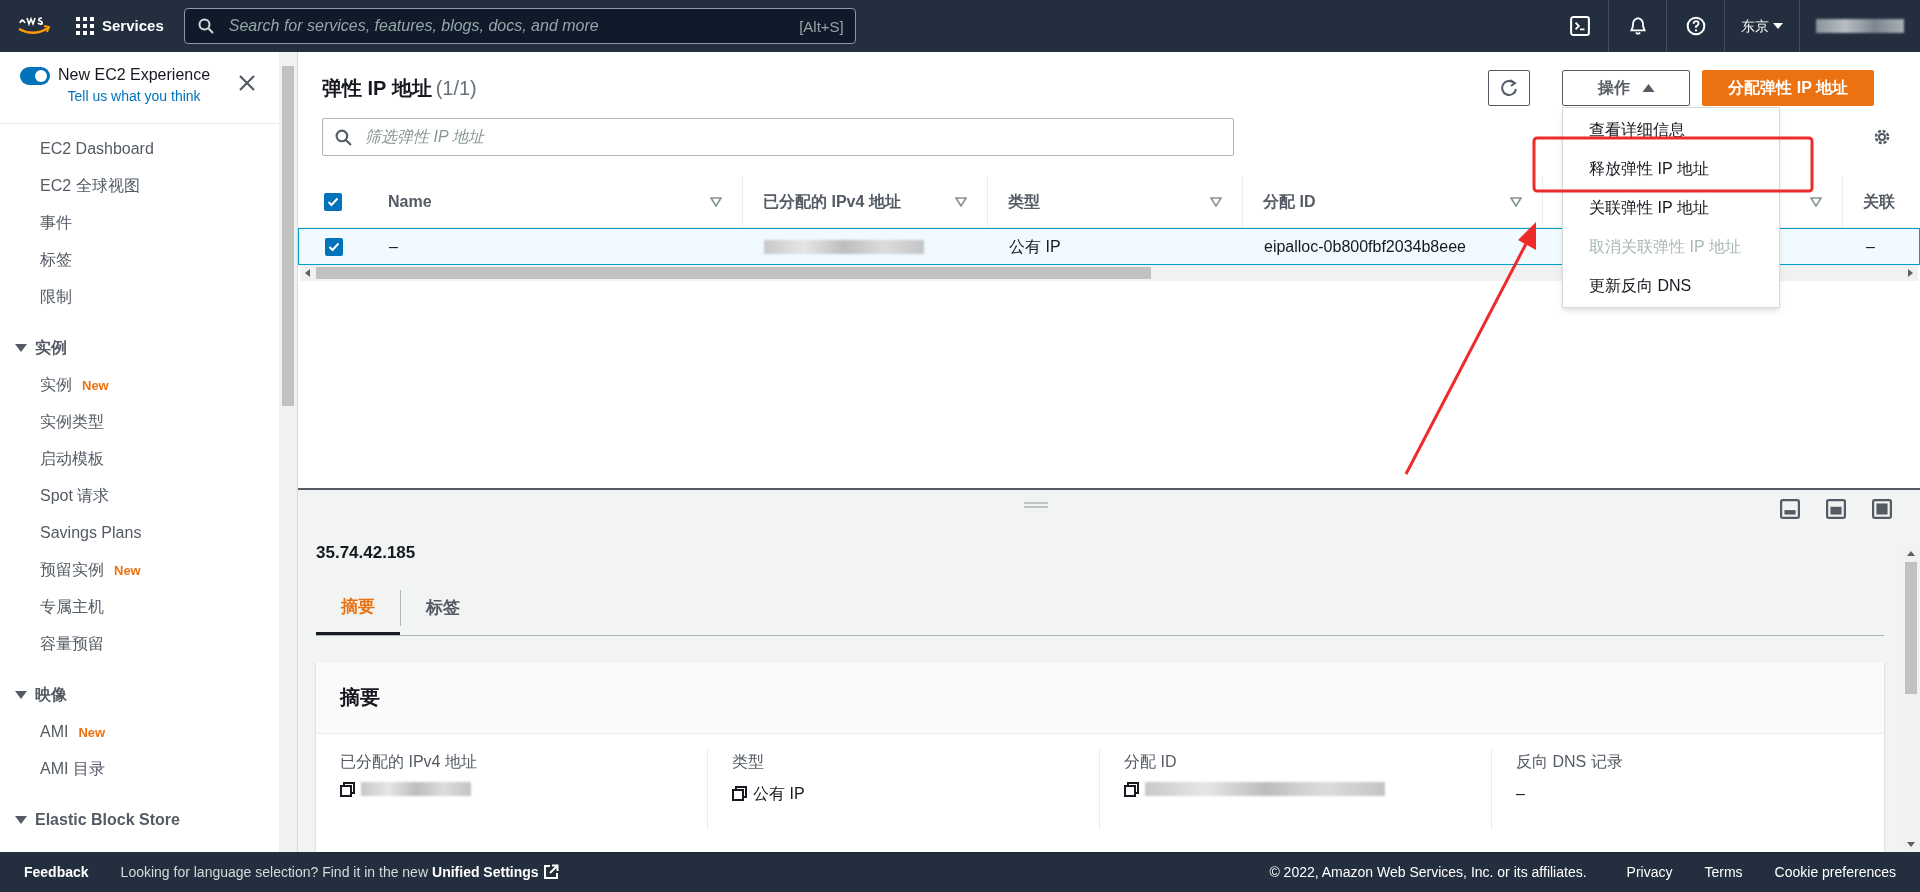 Image resolution: width=1920 pixels, height=892 pixels. I want to click on menu-item: 释放弹性 IP 地址, so click(1671, 168).